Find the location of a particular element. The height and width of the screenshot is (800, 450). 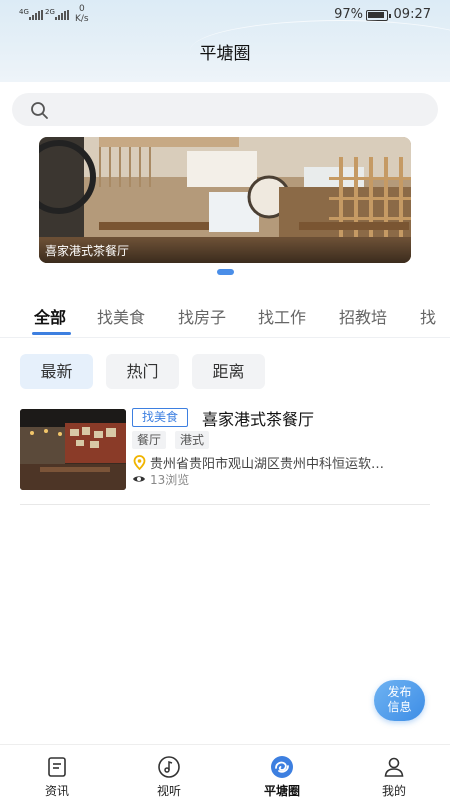

banner-carousel: 喜家港式茶餐厅 is located at coordinates (225, 200).